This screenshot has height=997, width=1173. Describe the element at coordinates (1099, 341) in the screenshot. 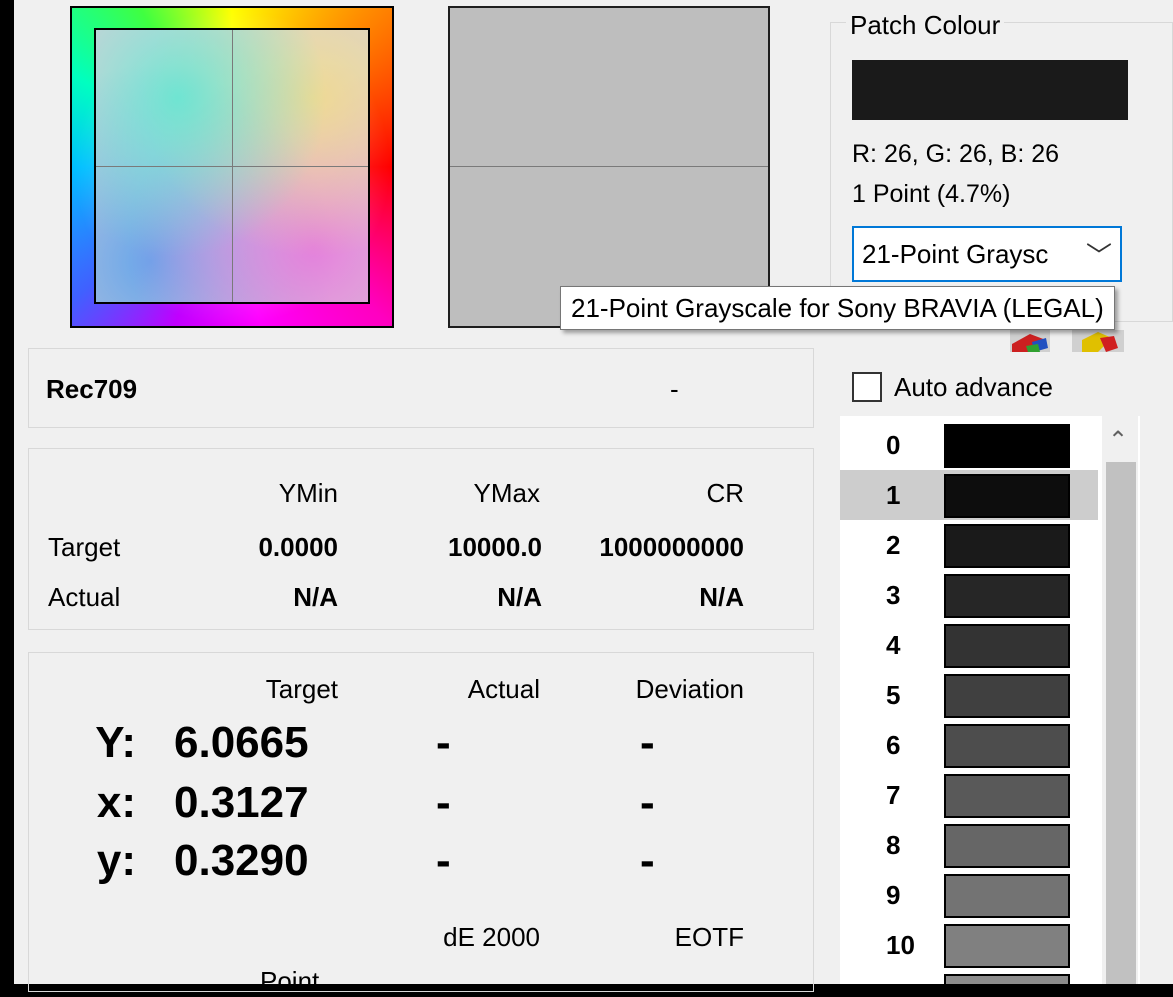

I see `color-patches-alt-icon` at that location.